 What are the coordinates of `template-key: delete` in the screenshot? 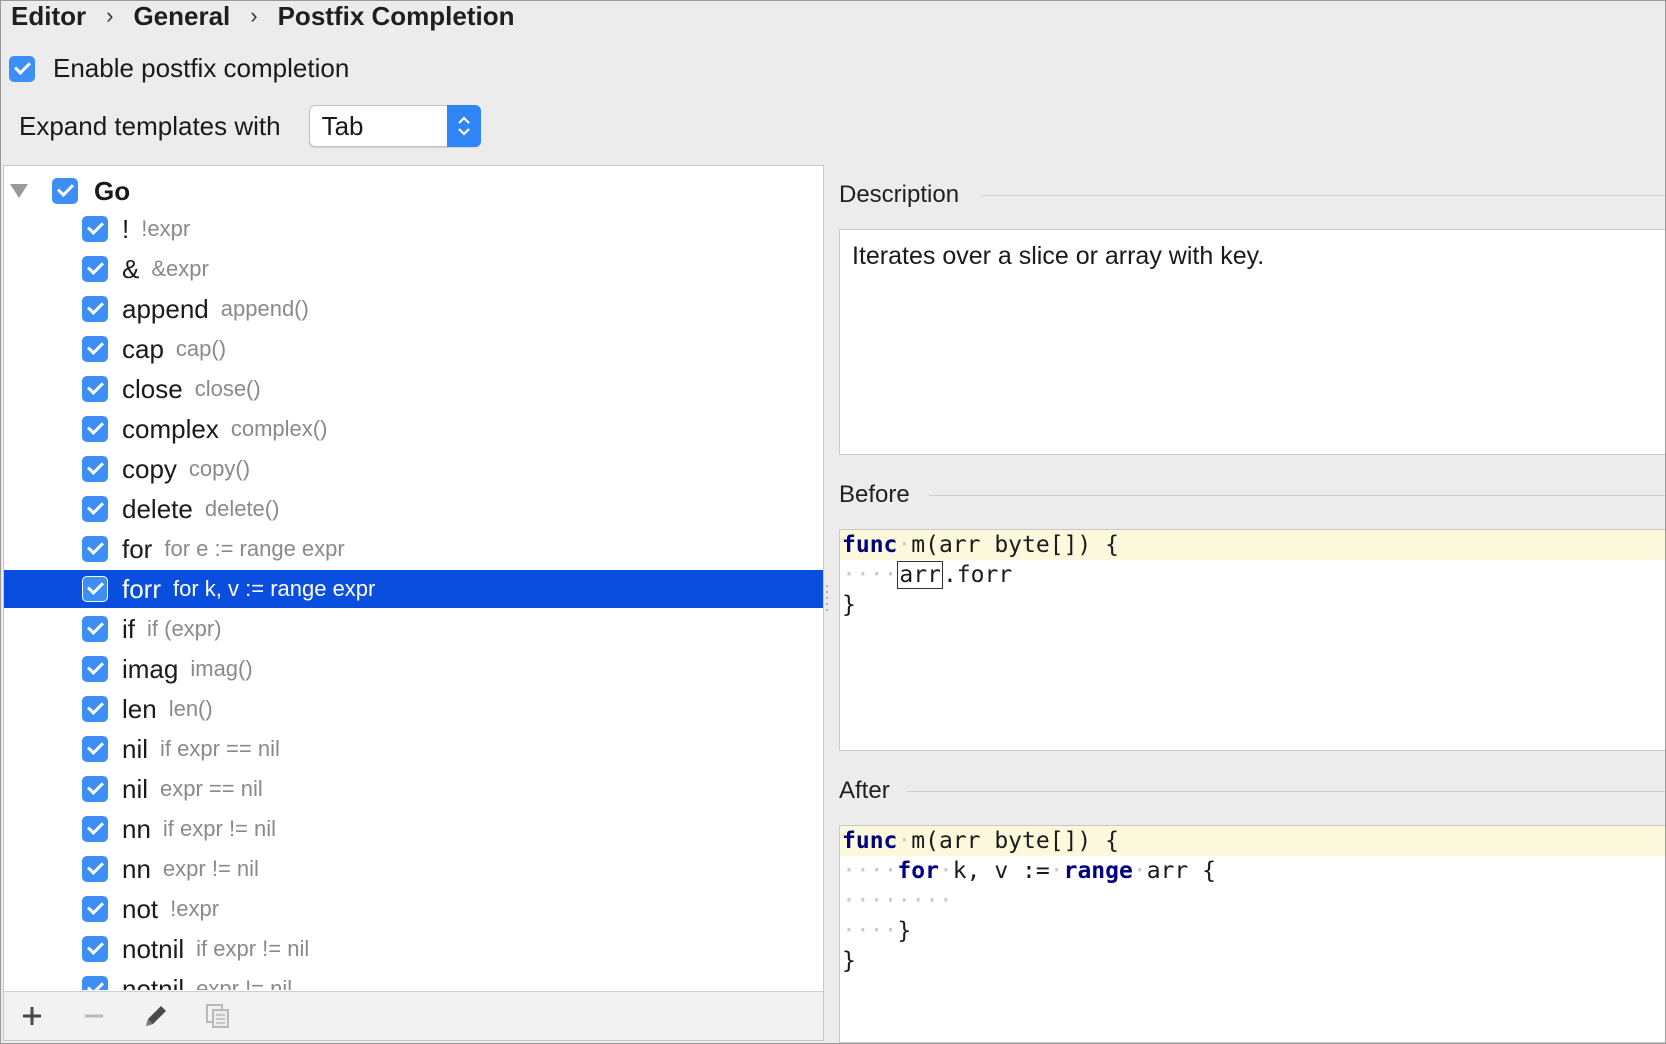 It's located at (157, 508).